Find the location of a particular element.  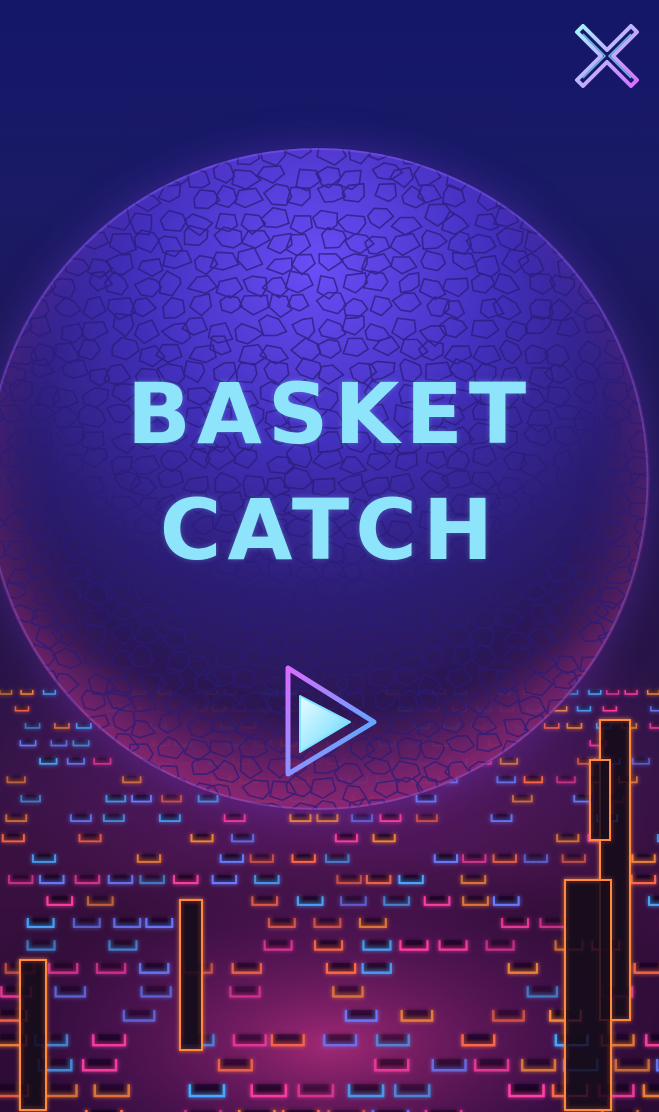

close-button is located at coordinates (607, 56).